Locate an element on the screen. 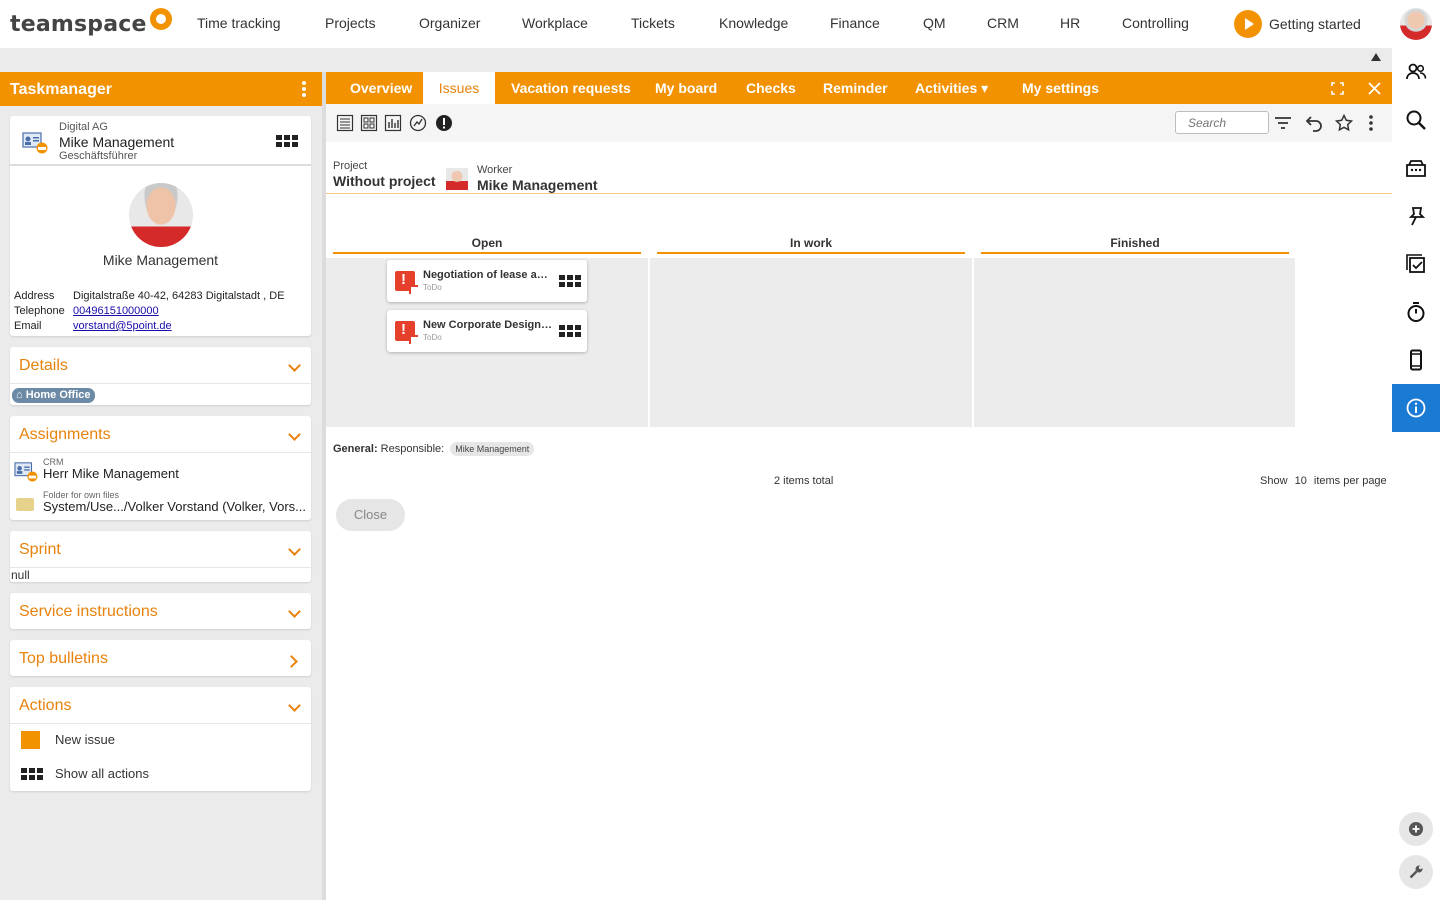 The height and width of the screenshot is (900, 1440). nav-hr: HR is located at coordinates (1070, 23).